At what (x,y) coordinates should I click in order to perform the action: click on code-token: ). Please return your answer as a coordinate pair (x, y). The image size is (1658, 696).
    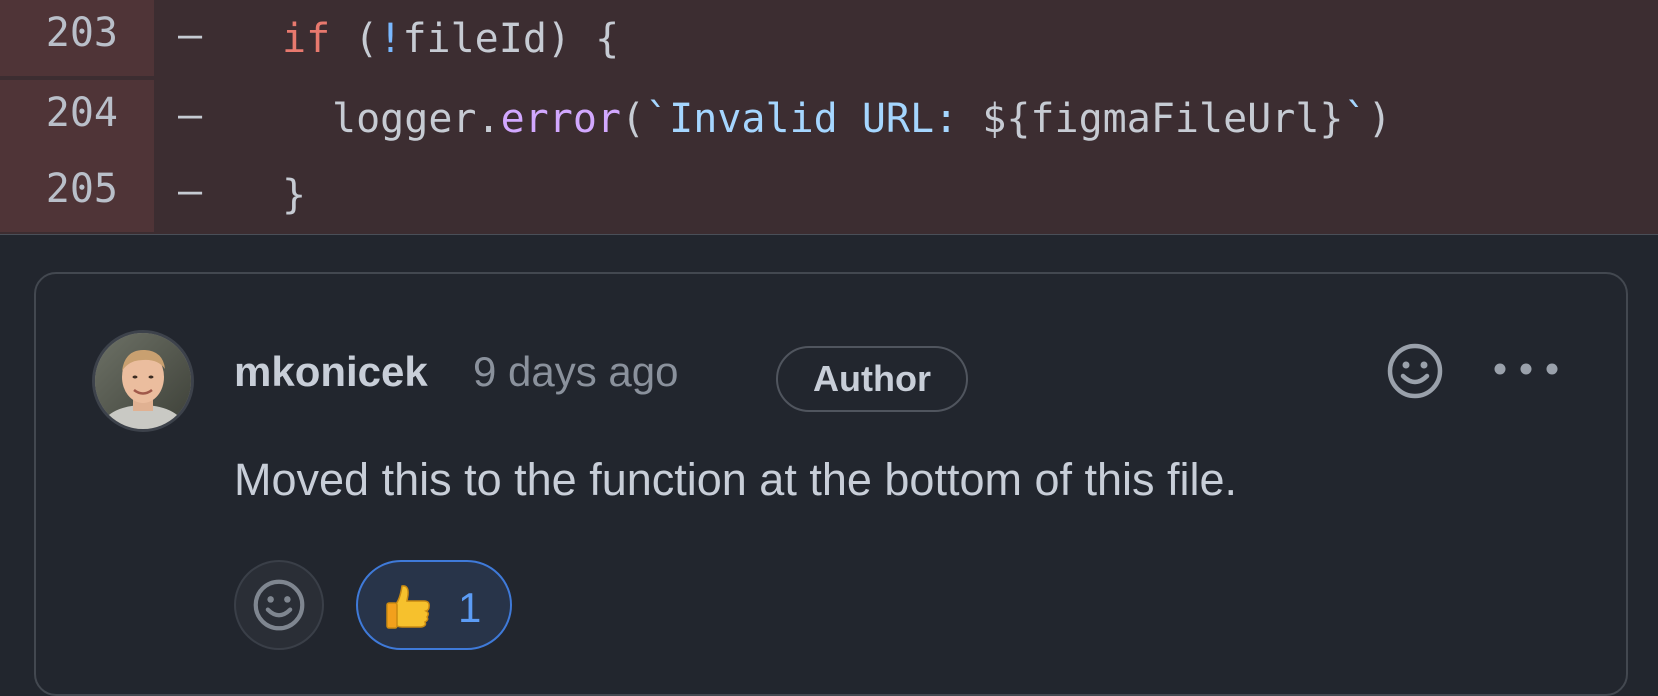
    Looking at the image, I should click on (1379, 119).